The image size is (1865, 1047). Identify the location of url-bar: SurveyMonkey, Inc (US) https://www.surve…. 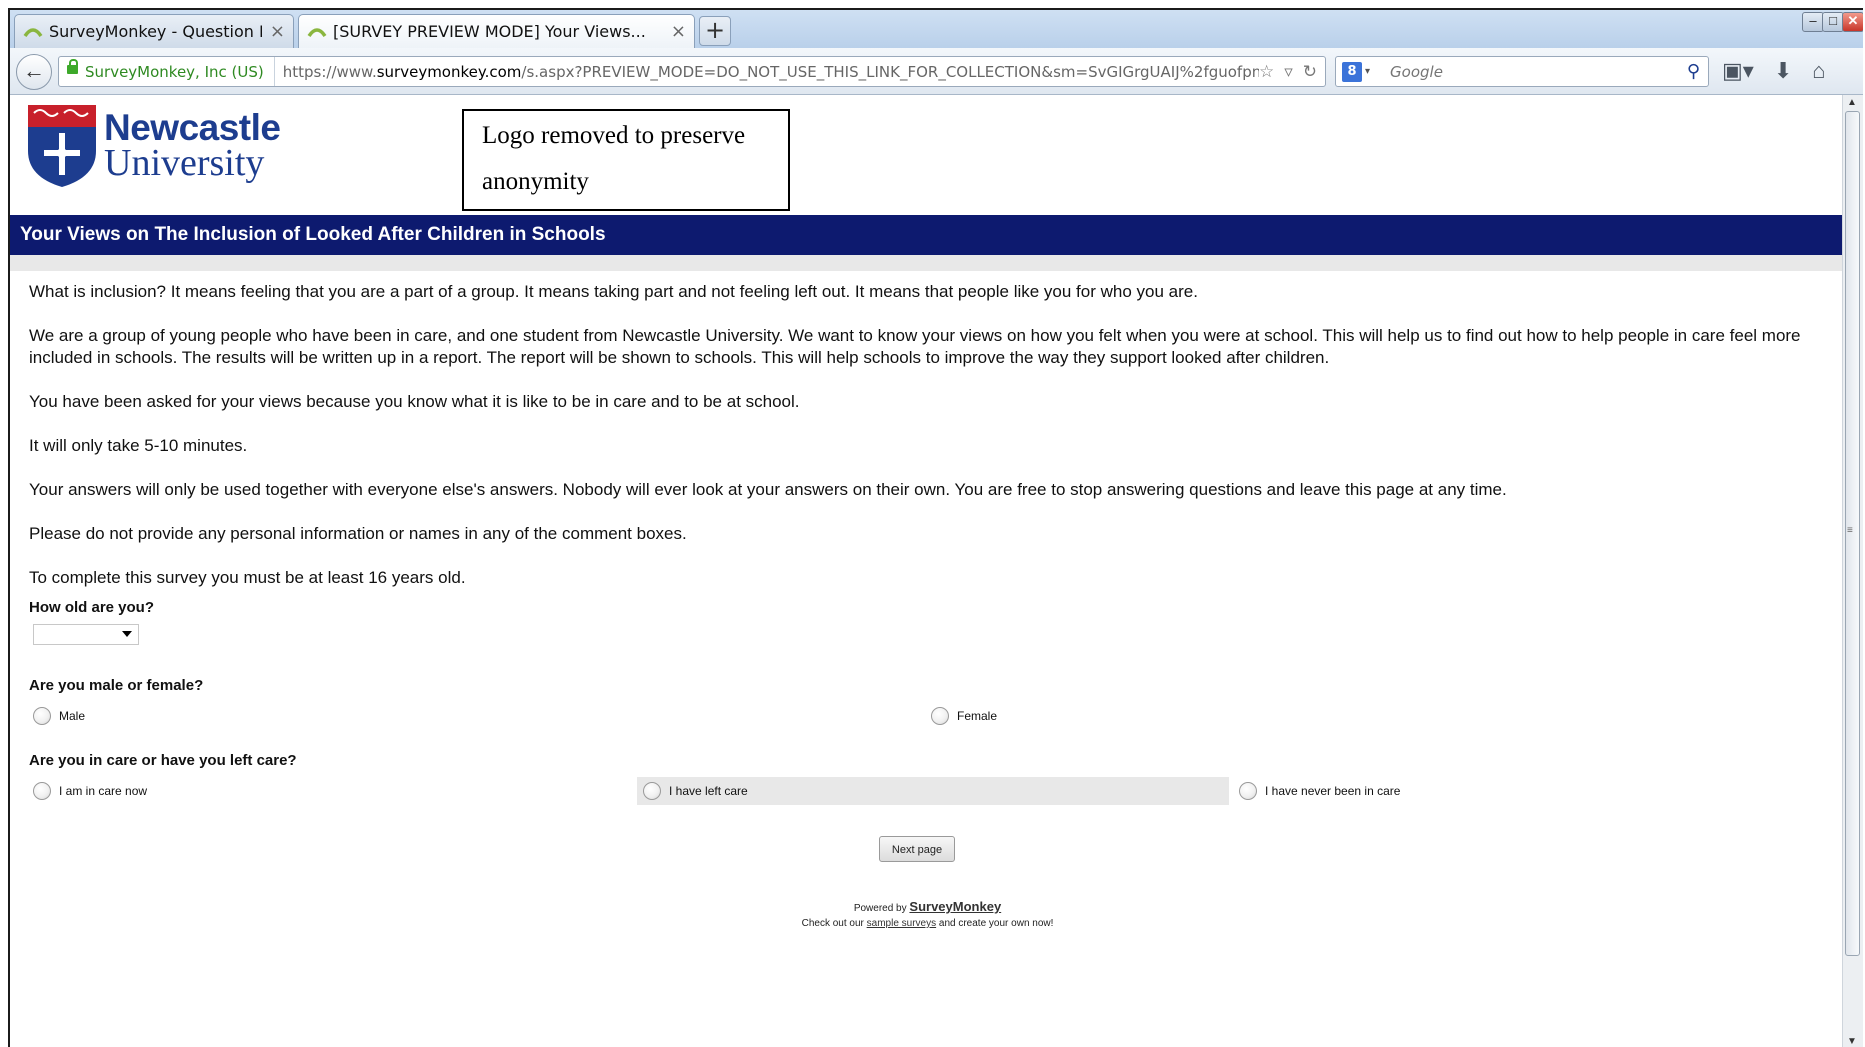
(692, 71).